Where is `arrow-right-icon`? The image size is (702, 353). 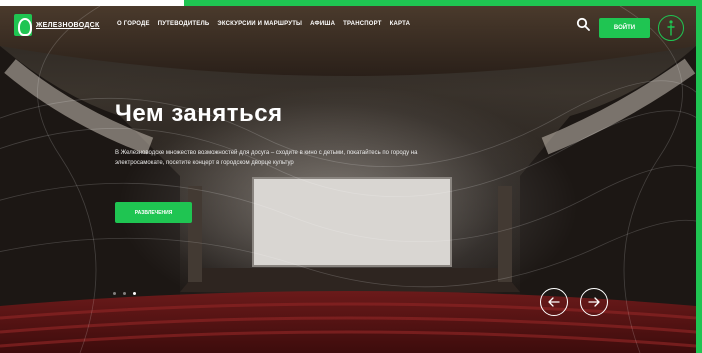 arrow-right-icon is located at coordinates (594, 302).